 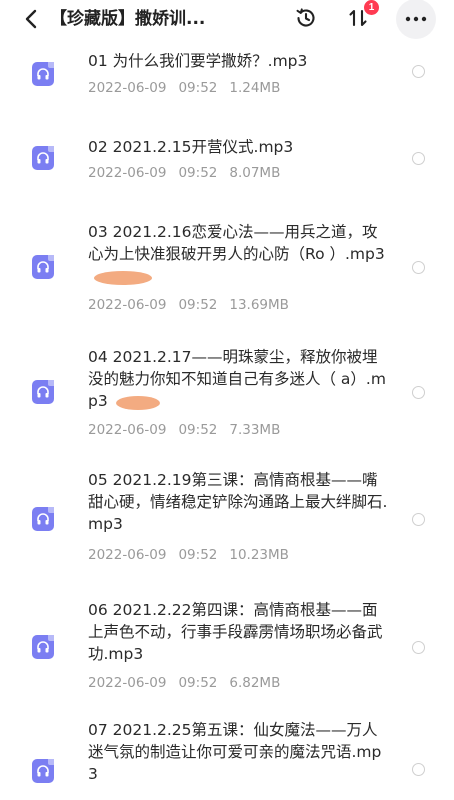 I want to click on back-chevron-icon, so click(x=31, y=19).